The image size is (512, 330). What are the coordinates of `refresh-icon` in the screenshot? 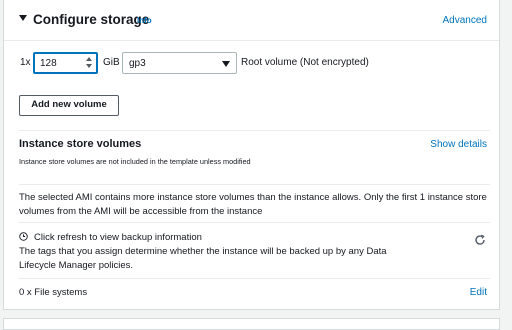 It's located at (480, 240).